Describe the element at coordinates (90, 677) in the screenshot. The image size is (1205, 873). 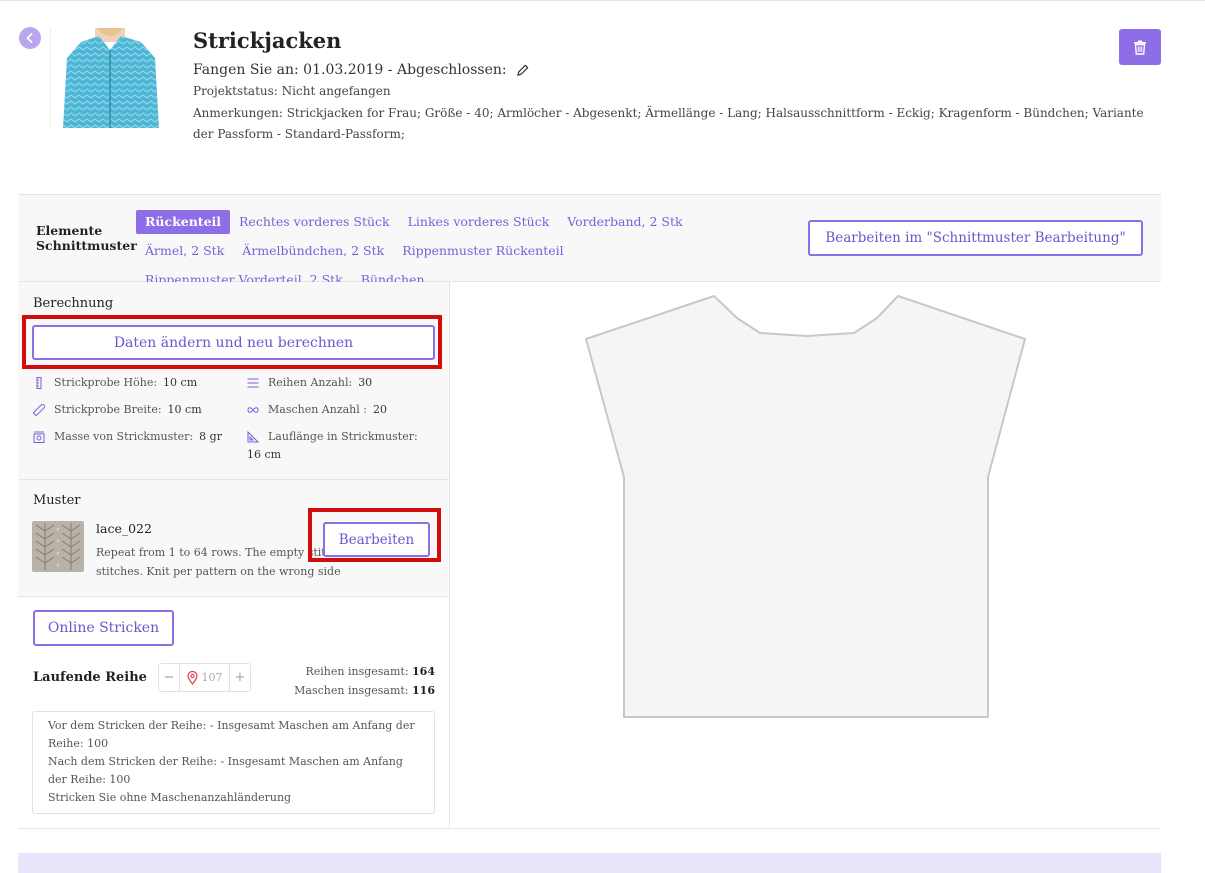
I see `current-row-label: Laufende Reihe` at that location.